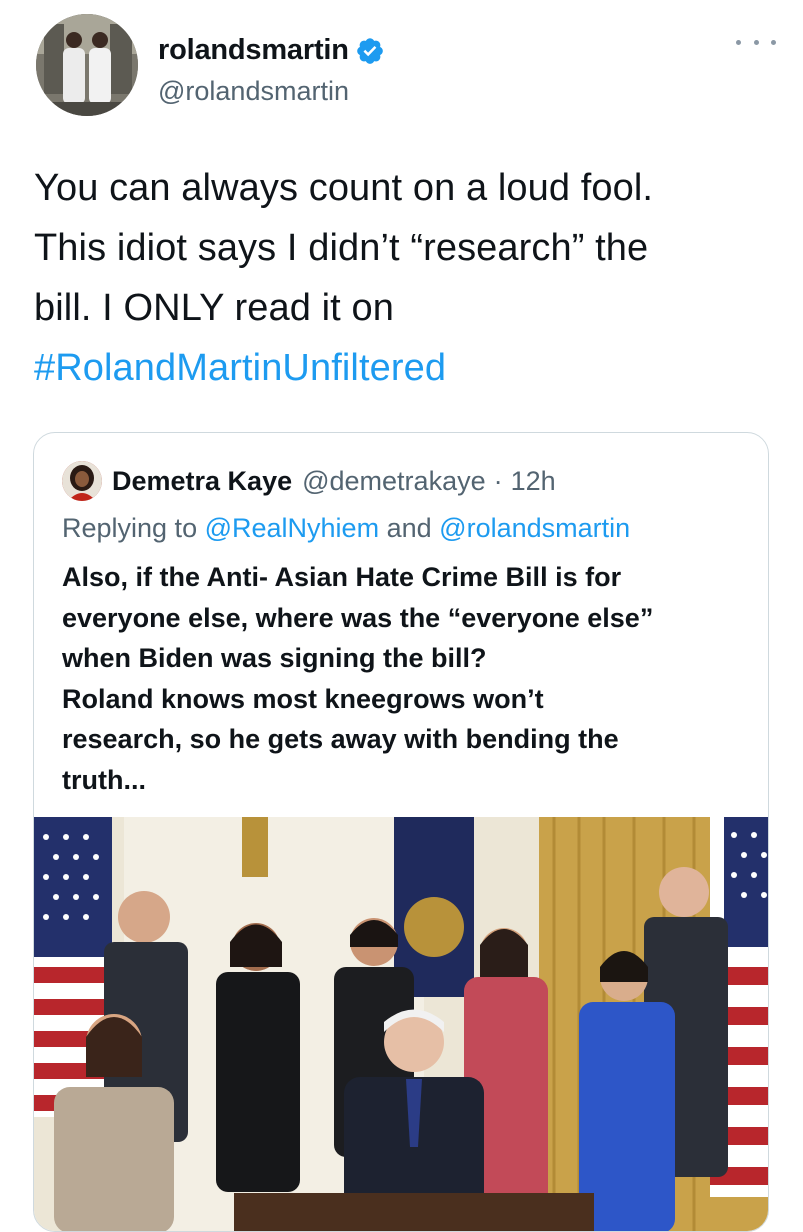 The width and height of the screenshot is (803, 1232). I want to click on more-options-icon, so click(756, 42).